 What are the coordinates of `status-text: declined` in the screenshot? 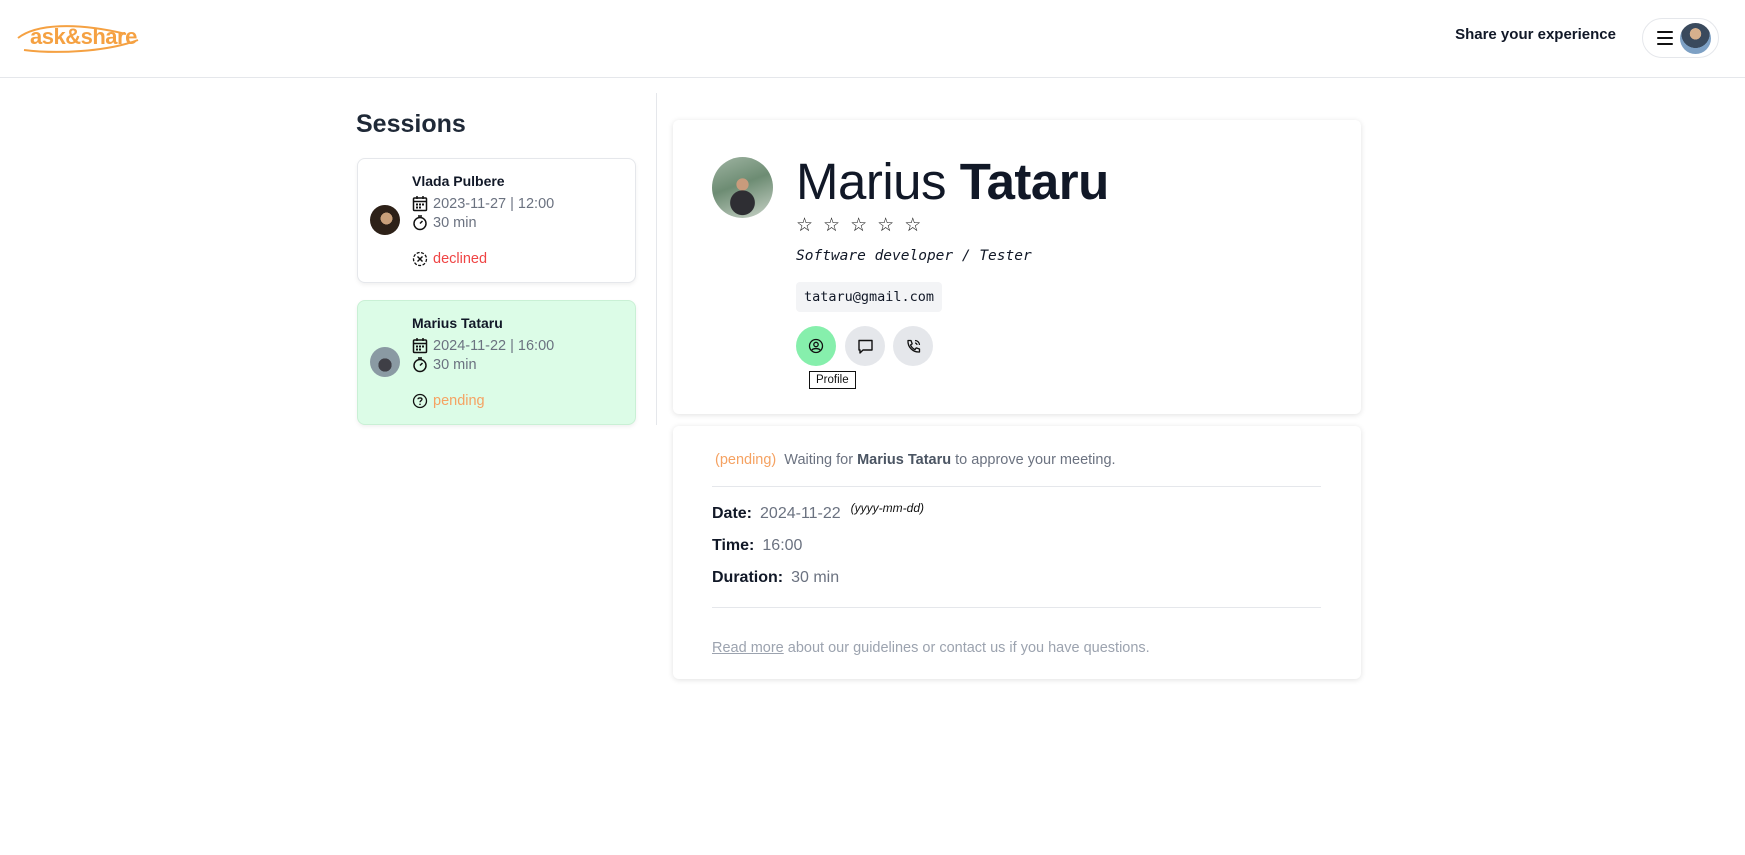 It's located at (460, 259).